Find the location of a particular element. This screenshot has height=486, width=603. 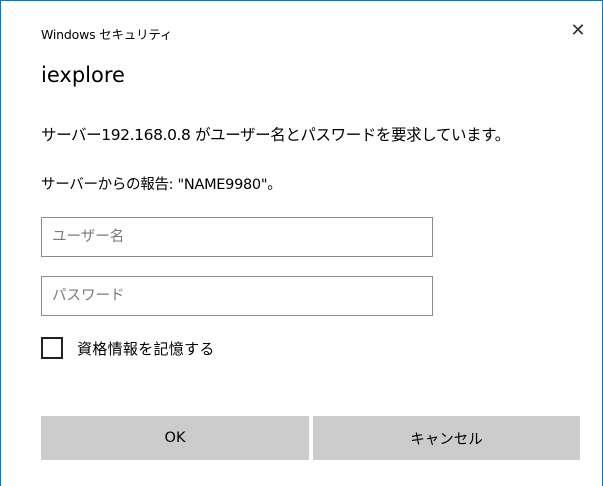

remember-checkbox is located at coordinates (52, 348).